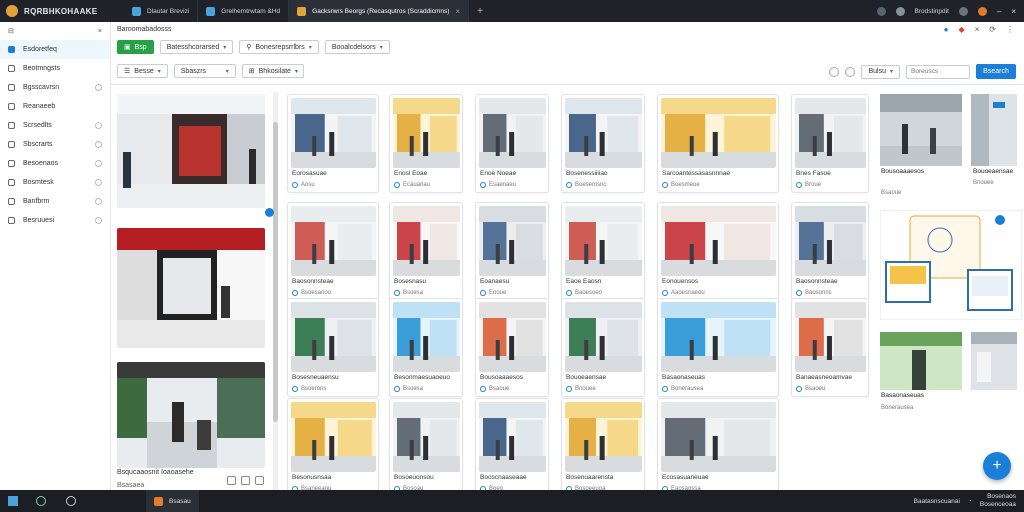 This screenshot has width=1024, height=512. I want to click on avatar, so click(982, 11).